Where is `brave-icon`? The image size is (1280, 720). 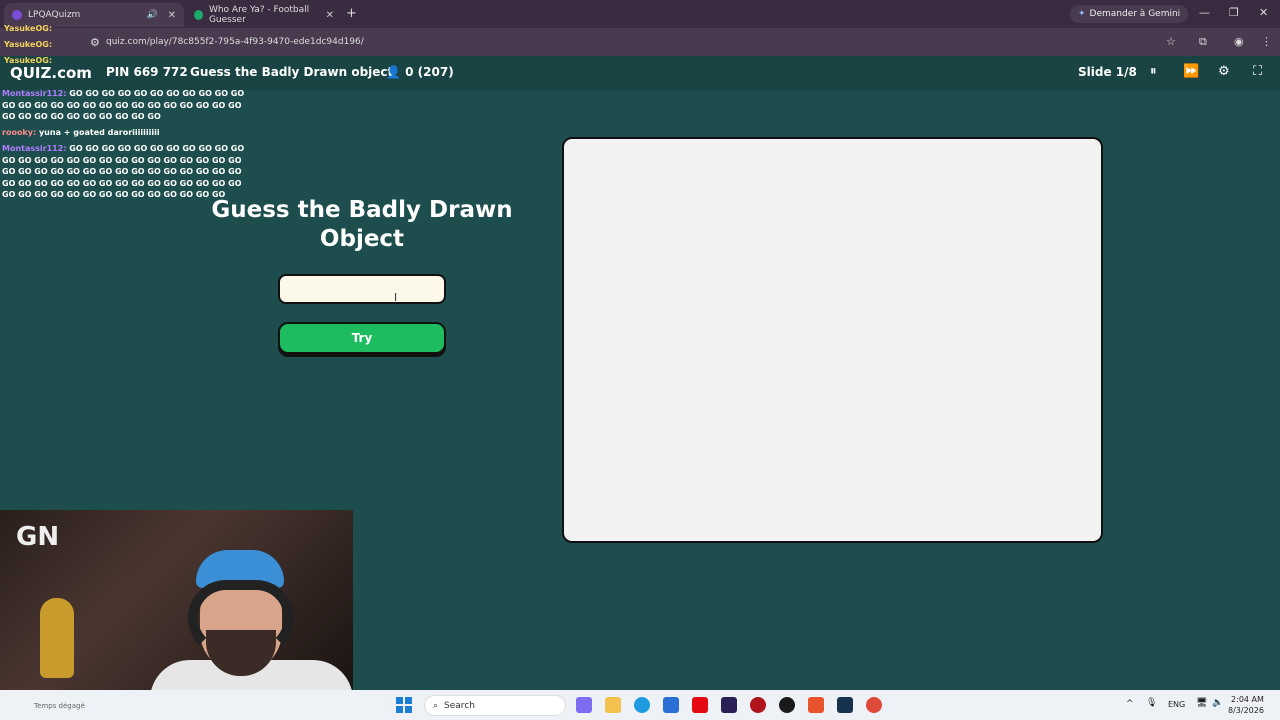
brave-icon is located at coordinates (816, 705).